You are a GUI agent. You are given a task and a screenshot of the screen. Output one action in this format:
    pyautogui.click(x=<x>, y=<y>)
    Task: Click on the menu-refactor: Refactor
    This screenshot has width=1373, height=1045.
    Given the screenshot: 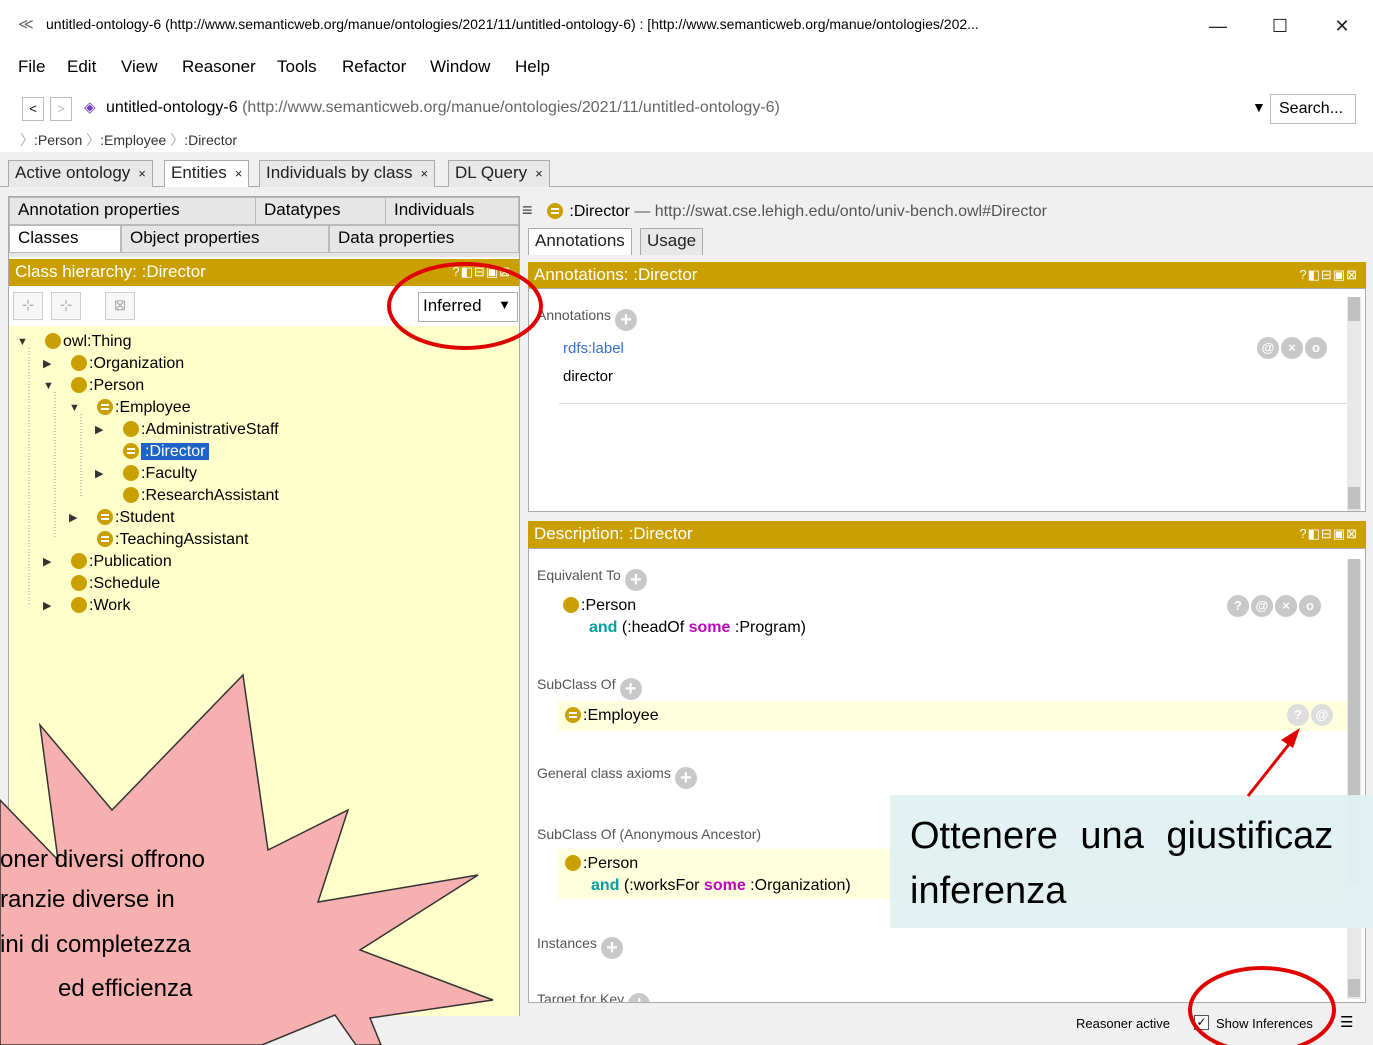 What is the action you would take?
    pyautogui.click(x=374, y=67)
    